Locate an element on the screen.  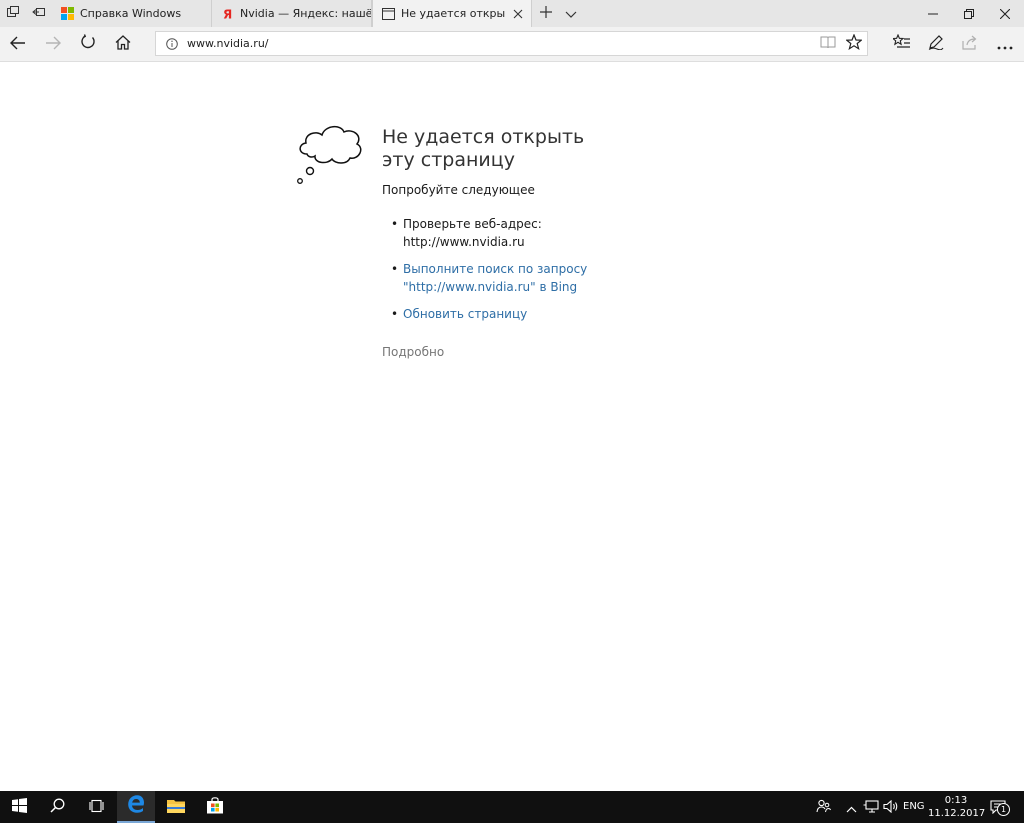
store-button is located at coordinates (215, 807).